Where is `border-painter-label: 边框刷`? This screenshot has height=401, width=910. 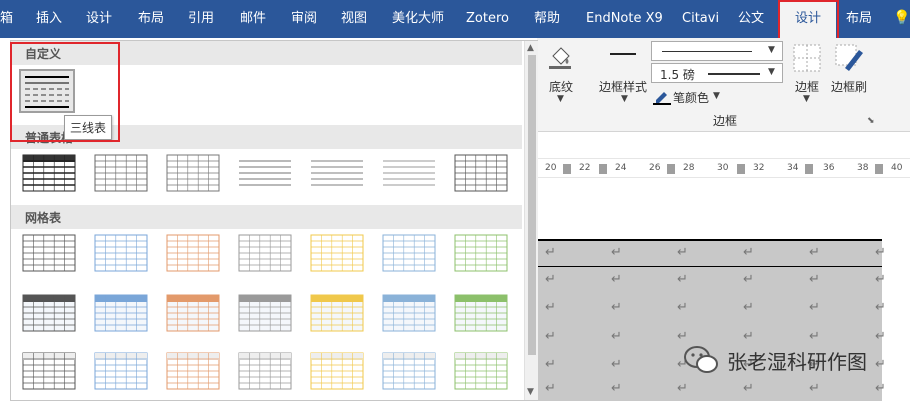
border-painter-label: 边框刷 is located at coordinates (849, 86).